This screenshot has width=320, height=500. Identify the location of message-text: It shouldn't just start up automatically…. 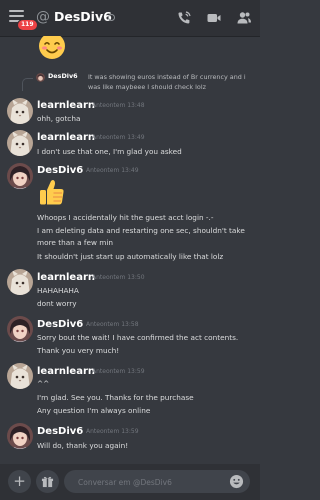
(130, 256).